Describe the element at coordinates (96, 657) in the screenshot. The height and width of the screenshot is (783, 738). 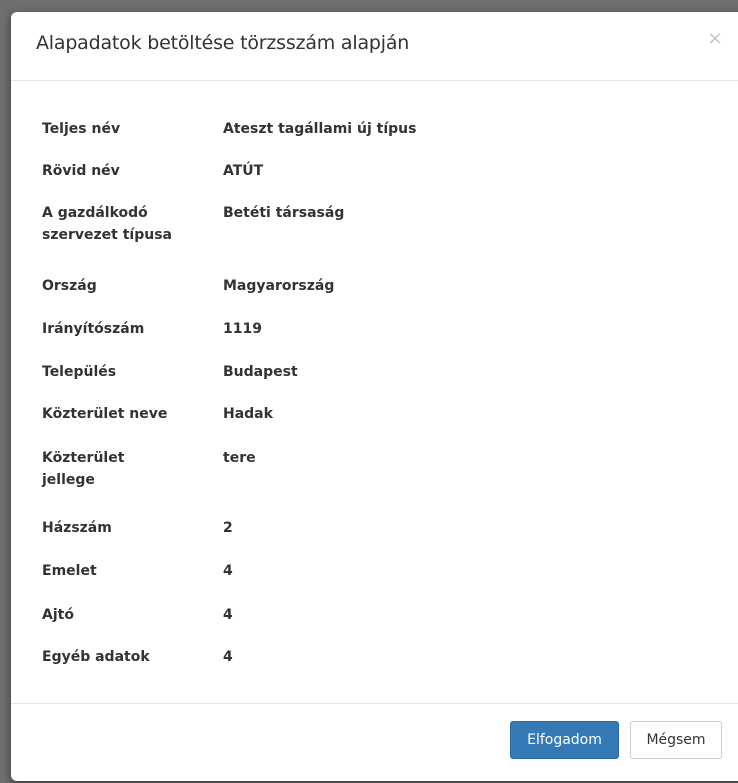
I see `detail-label: Egyéb adatok` at that location.